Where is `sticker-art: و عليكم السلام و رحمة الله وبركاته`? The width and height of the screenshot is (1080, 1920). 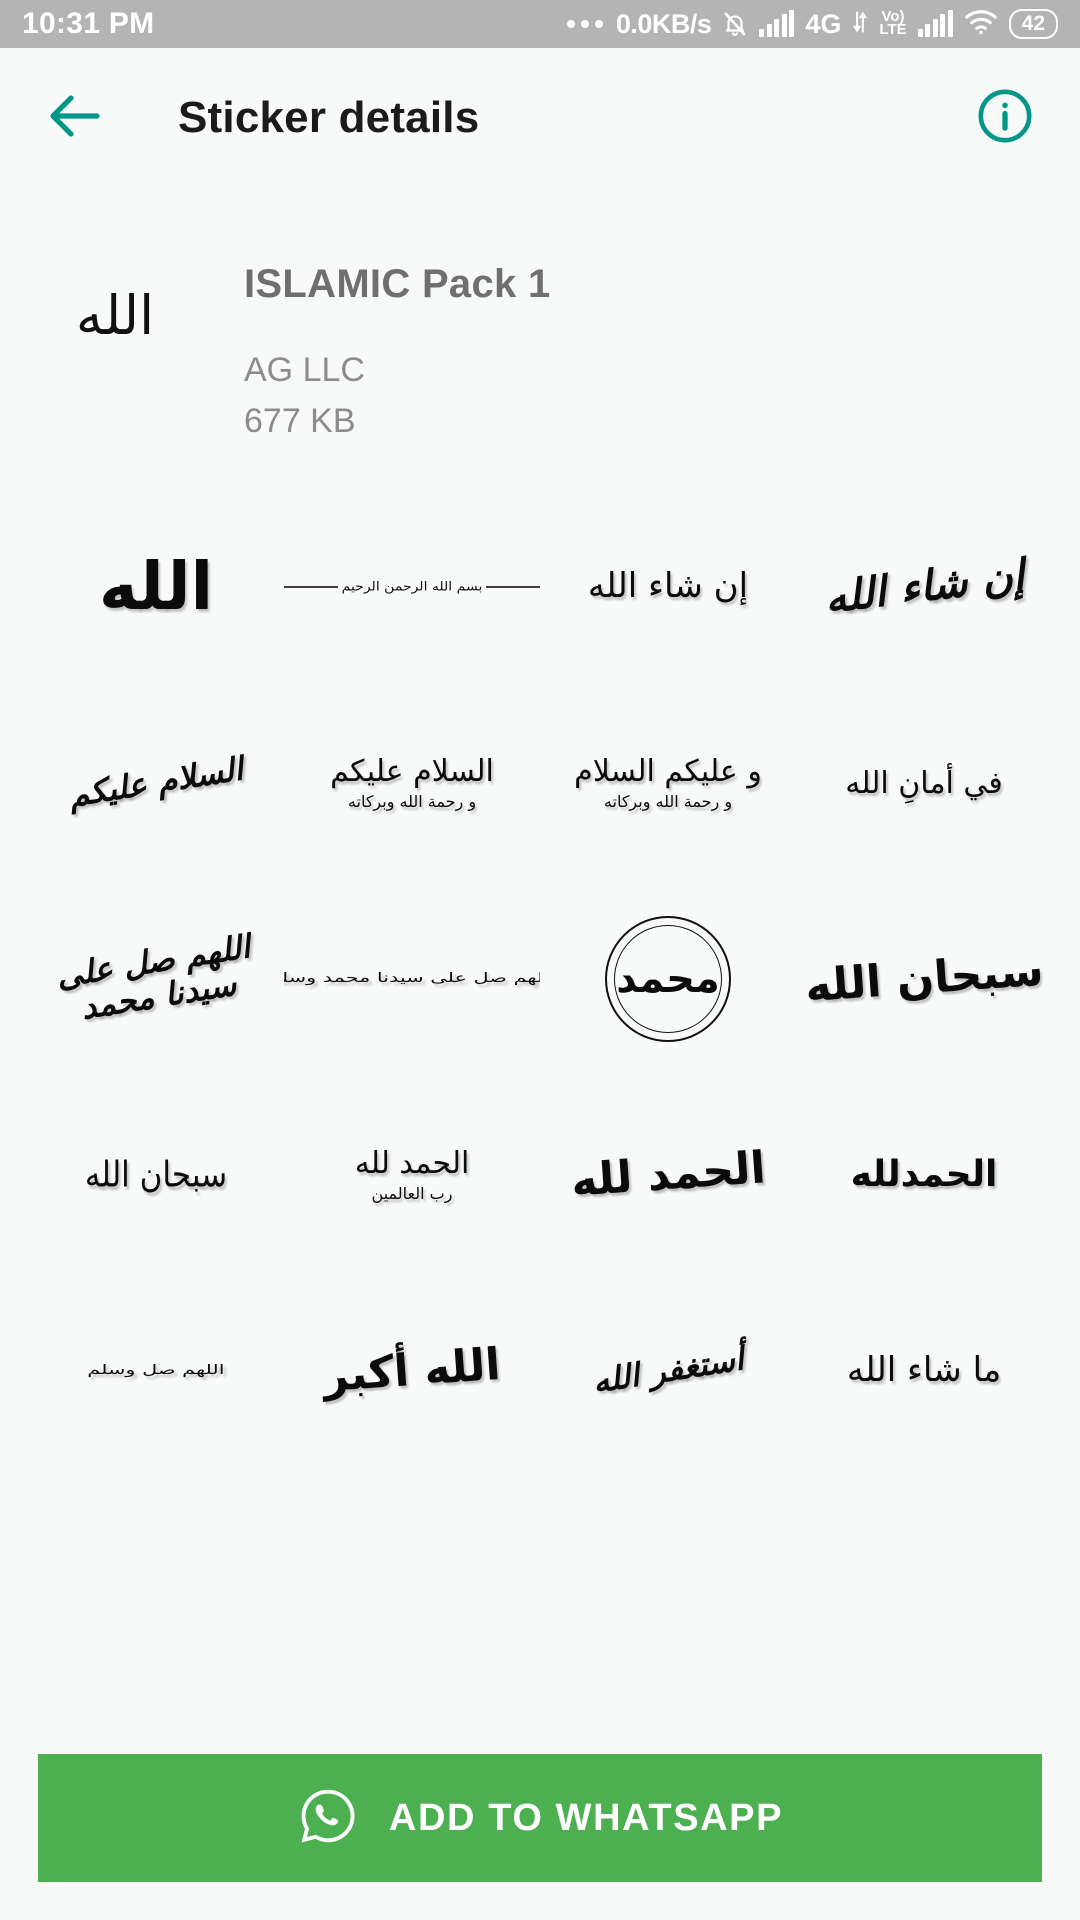 sticker-art: و عليكم السلام و رحمة الله وبركاته is located at coordinates (668, 783).